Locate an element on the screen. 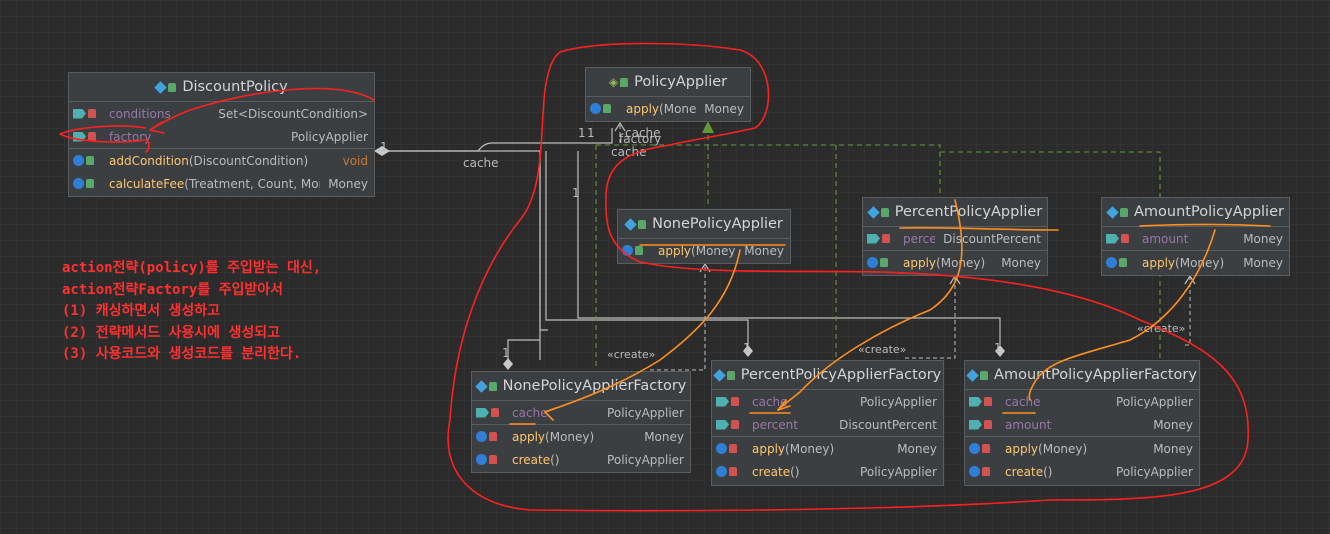  field-name: amount is located at coordinates (1165, 238).